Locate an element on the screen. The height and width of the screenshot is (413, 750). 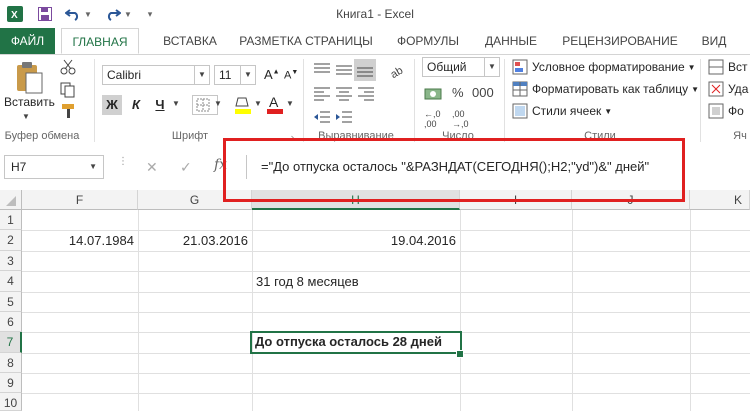
align-middle-icon is located at coordinates (344, 71).